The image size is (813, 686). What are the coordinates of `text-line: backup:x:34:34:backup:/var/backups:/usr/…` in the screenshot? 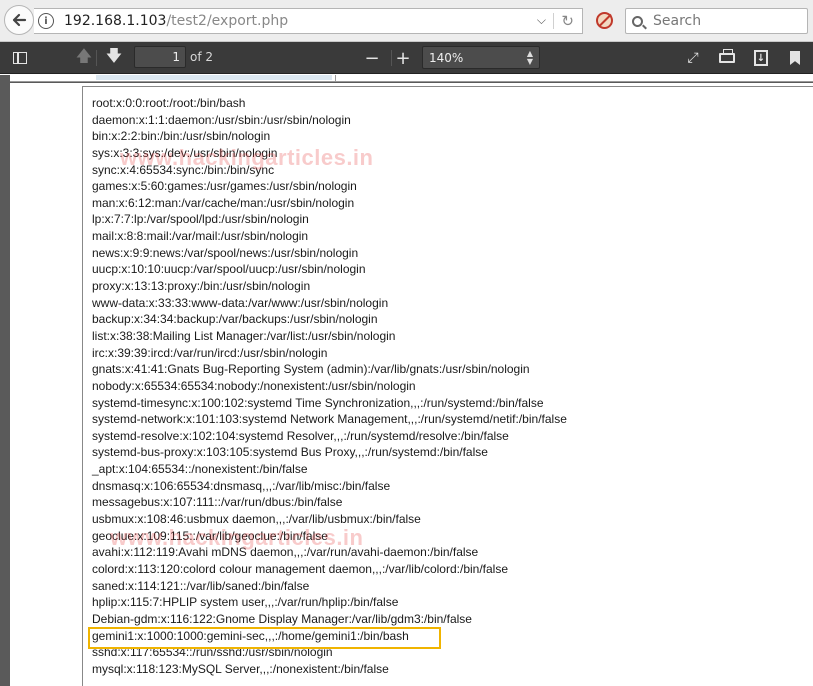 It's located at (235, 319).